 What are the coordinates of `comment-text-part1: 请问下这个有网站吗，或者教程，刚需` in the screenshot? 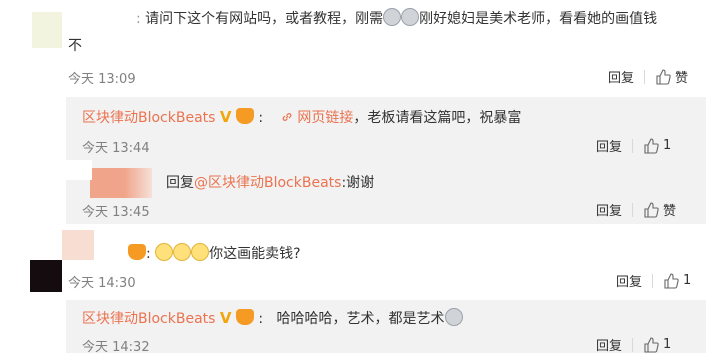 It's located at (264, 19).